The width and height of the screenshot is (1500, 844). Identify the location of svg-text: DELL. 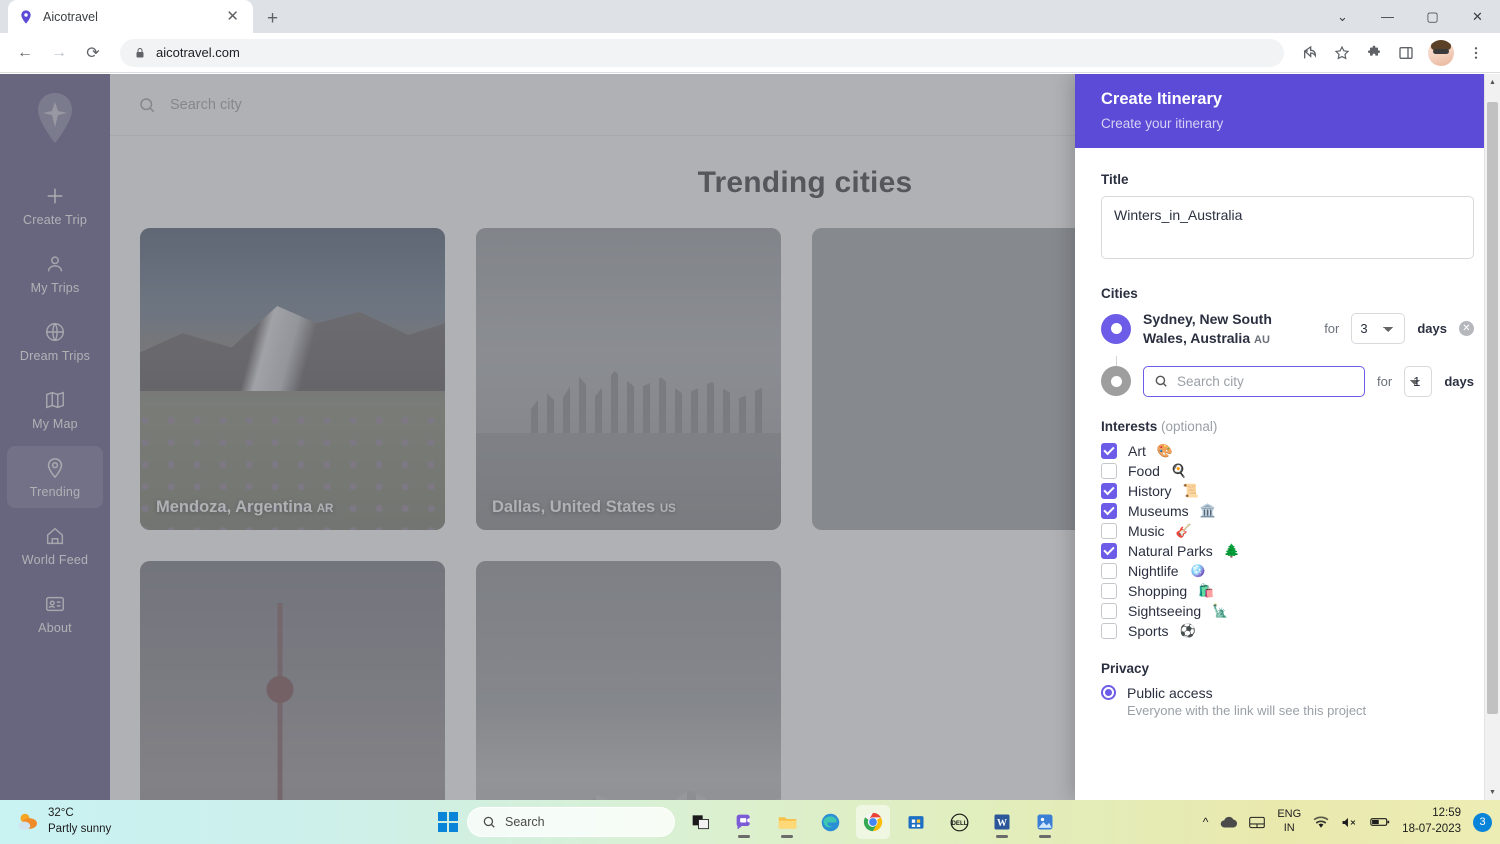
(959, 823).